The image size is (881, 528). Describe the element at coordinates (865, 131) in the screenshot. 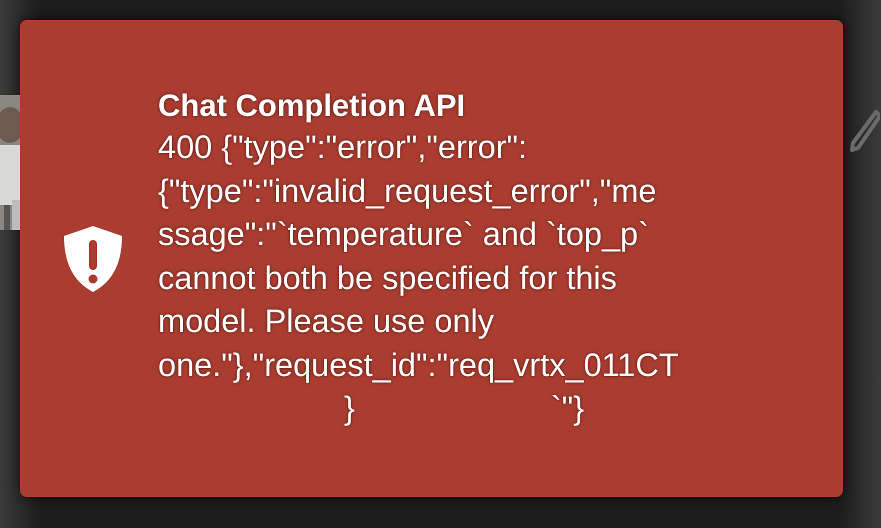

I see `pencil-icon` at that location.